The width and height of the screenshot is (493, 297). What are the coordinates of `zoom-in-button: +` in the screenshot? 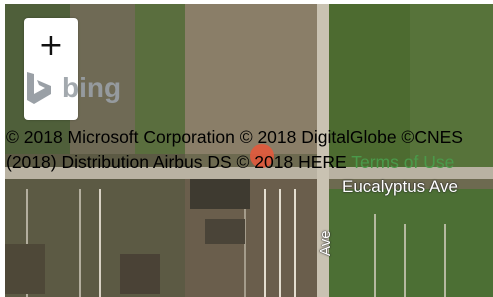 It's located at (51, 45).